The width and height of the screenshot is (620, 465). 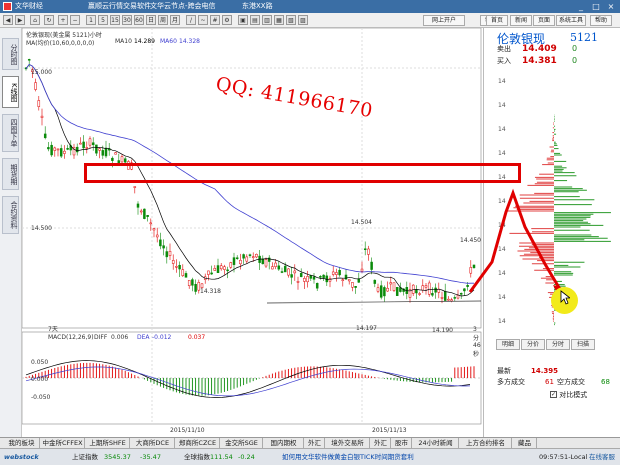 What do you see at coordinates (552, 49) in the screenshot?
I see `sell-row: 卖出 14.409 0` at bounding box center [552, 49].